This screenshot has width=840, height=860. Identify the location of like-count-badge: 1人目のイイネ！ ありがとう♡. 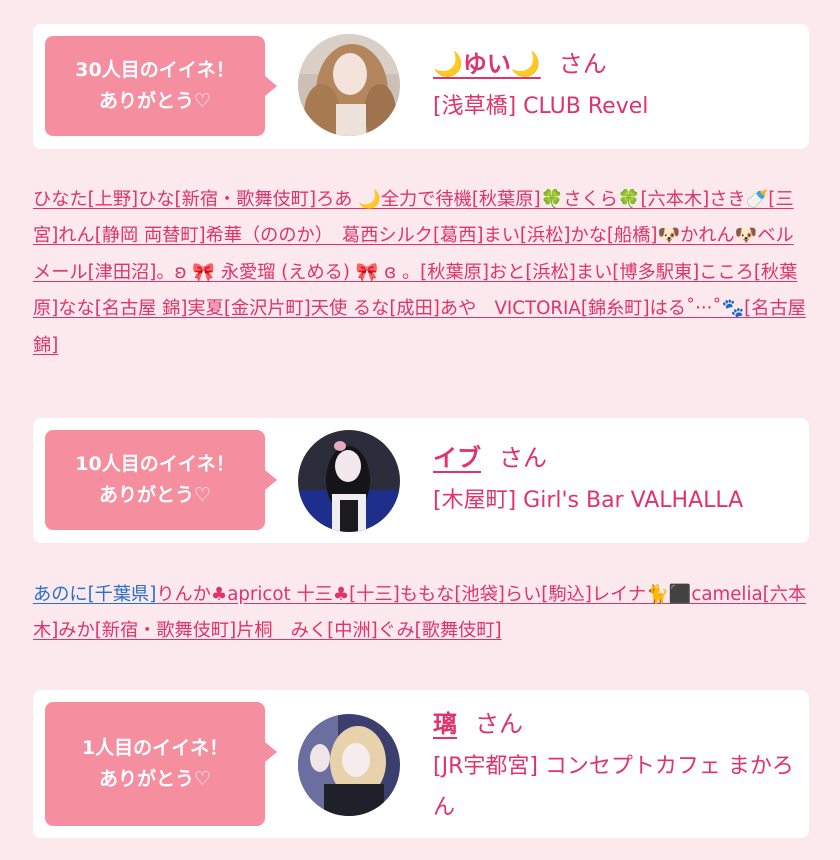
(161, 764).